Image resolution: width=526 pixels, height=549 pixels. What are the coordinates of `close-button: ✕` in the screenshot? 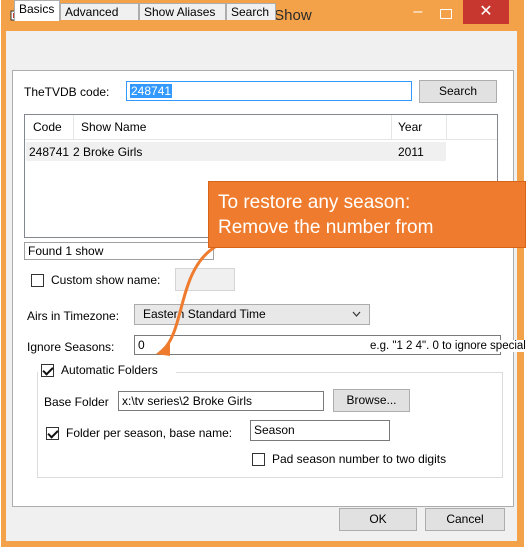 It's located at (486, 12).